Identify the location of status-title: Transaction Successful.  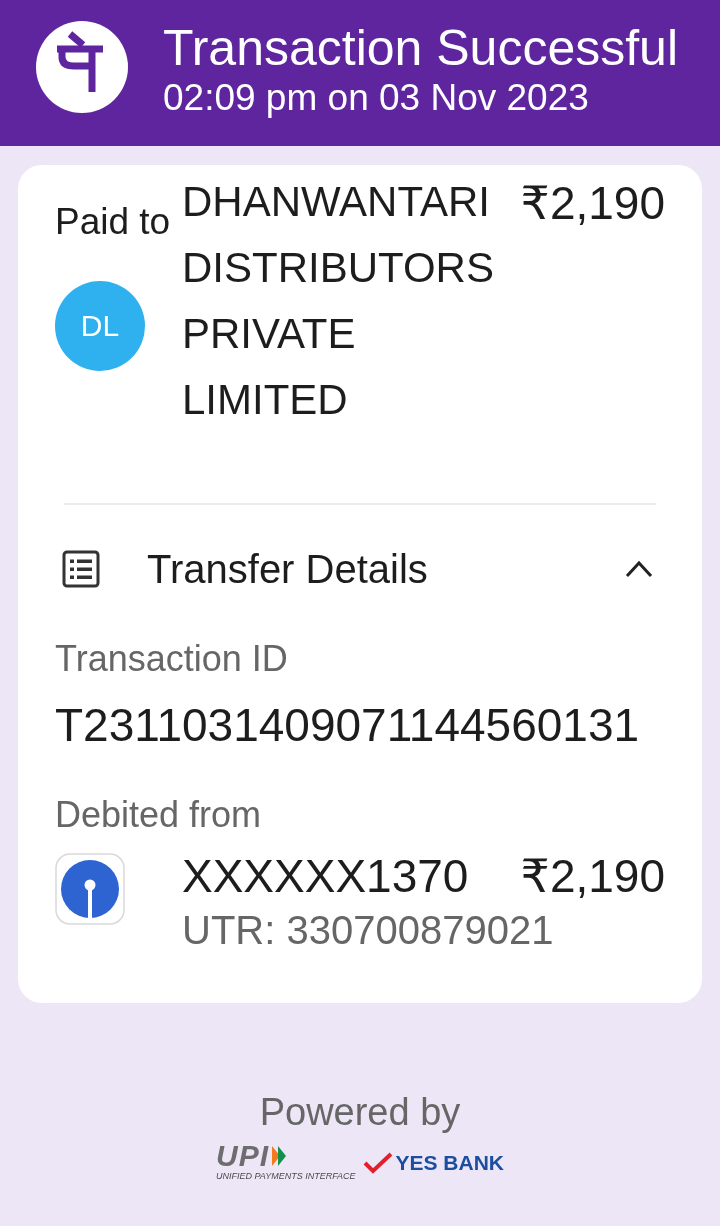
(421, 48).